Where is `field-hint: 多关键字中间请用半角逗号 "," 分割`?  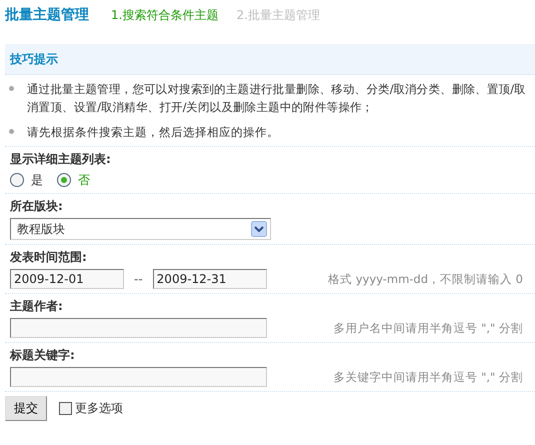
field-hint: 多关键字中间请用半角逗号 "," 分割 is located at coordinates (428, 377).